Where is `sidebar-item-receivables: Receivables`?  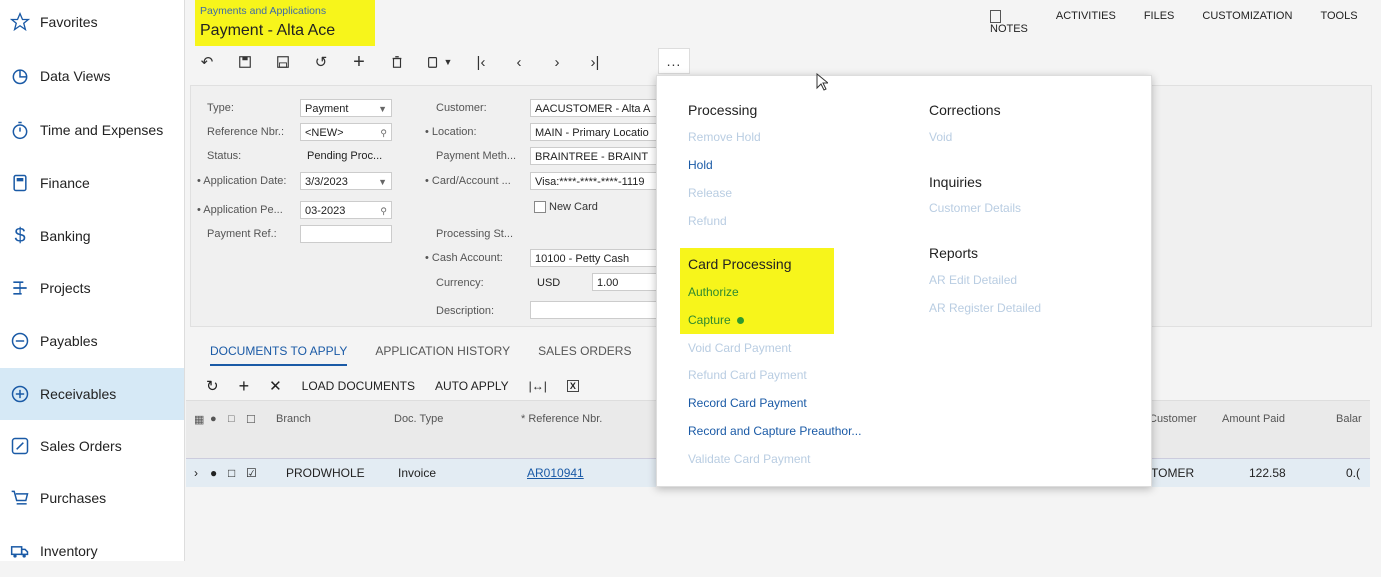 sidebar-item-receivables: Receivables is located at coordinates (92, 394).